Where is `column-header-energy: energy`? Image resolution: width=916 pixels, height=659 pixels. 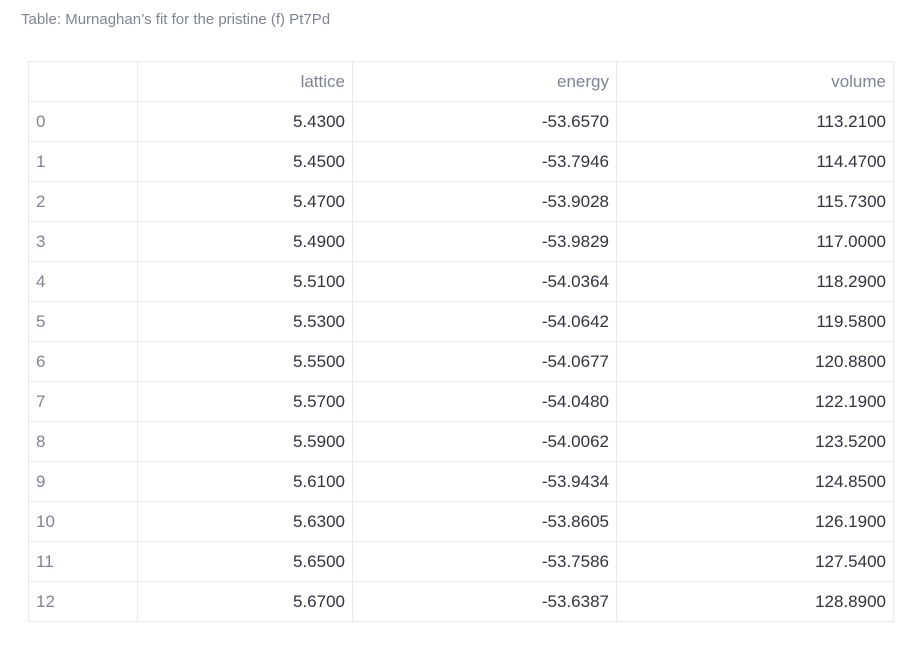 column-header-energy: energy is located at coordinates (484, 81).